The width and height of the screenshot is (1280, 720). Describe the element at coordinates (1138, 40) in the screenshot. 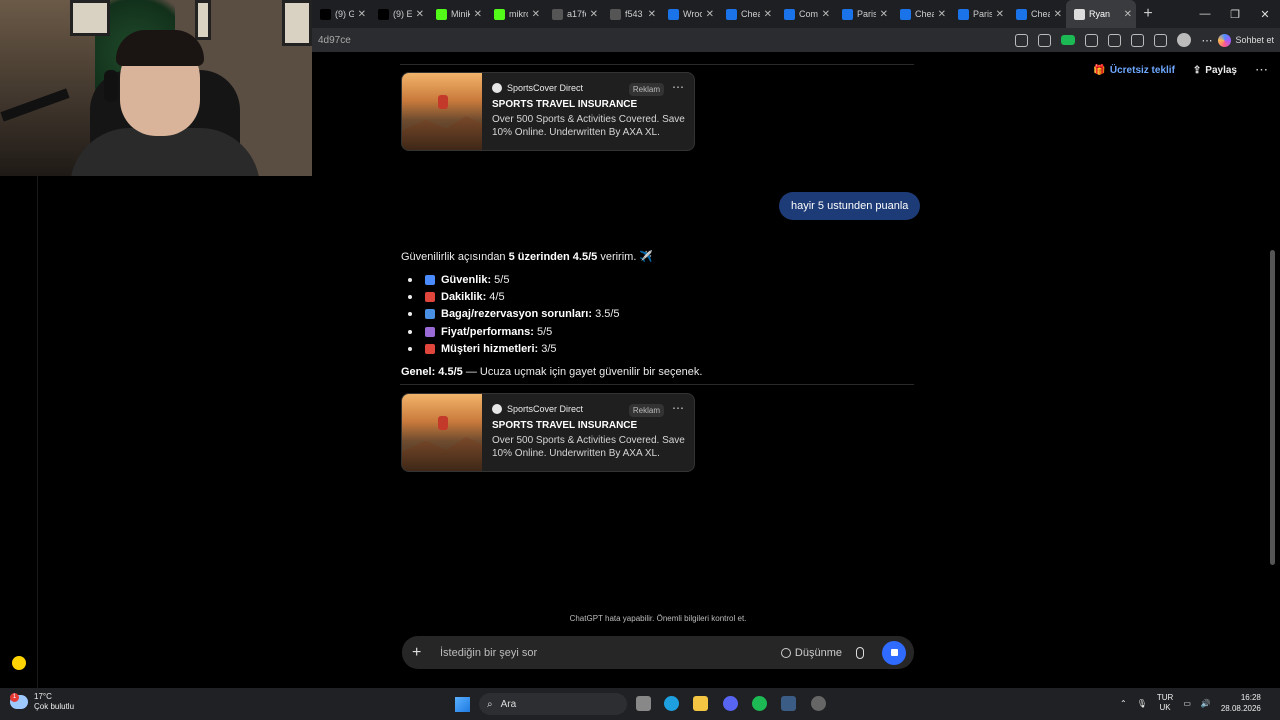

I see `split-screen-icon` at that location.